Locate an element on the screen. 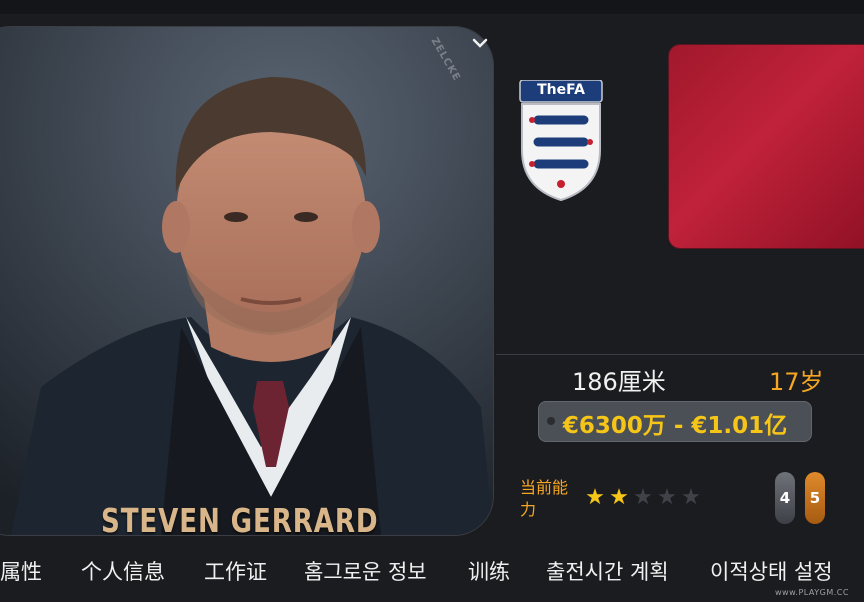 The height and width of the screenshot is (602, 864). club-badge: TheFA is located at coordinates (561, 140).